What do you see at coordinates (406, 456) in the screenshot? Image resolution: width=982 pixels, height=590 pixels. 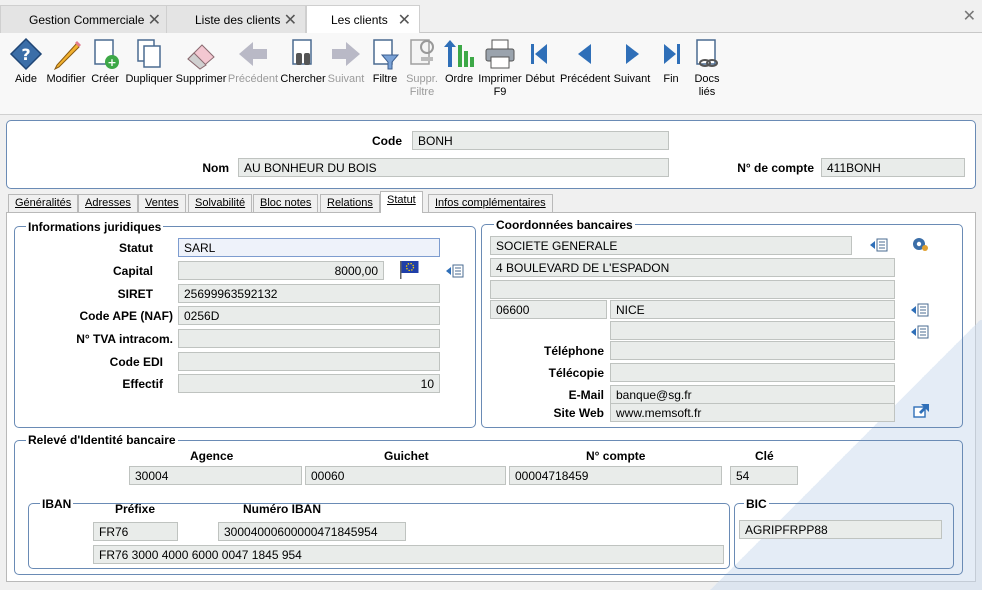 I see `guichet-label: Guichet` at bounding box center [406, 456].